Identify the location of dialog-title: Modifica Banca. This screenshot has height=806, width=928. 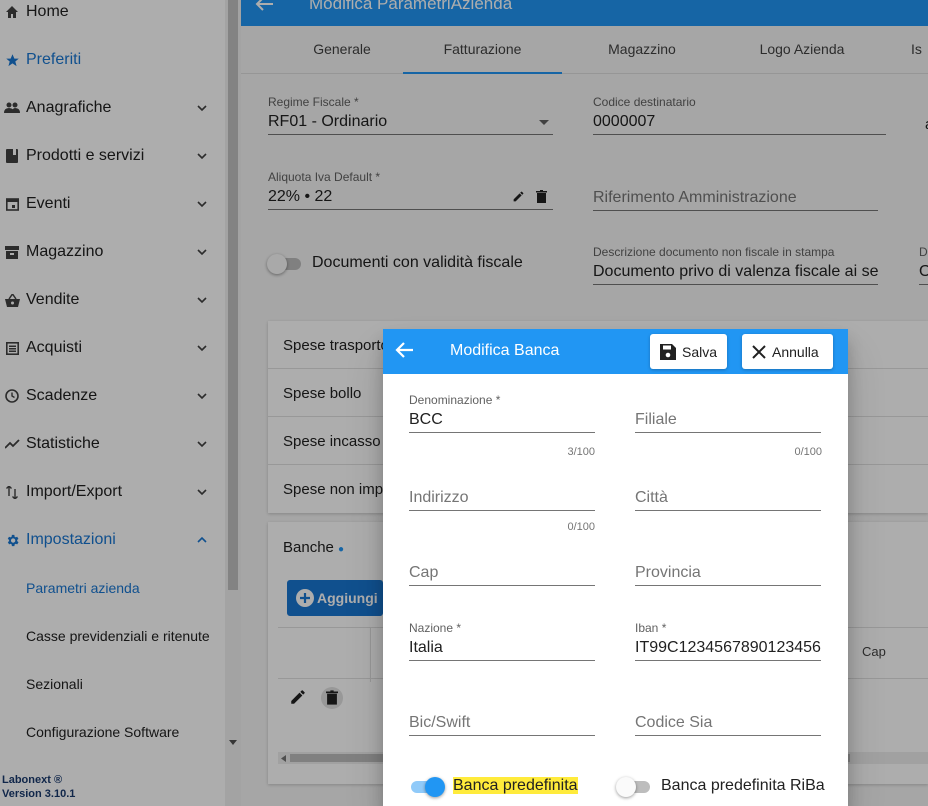
(505, 350).